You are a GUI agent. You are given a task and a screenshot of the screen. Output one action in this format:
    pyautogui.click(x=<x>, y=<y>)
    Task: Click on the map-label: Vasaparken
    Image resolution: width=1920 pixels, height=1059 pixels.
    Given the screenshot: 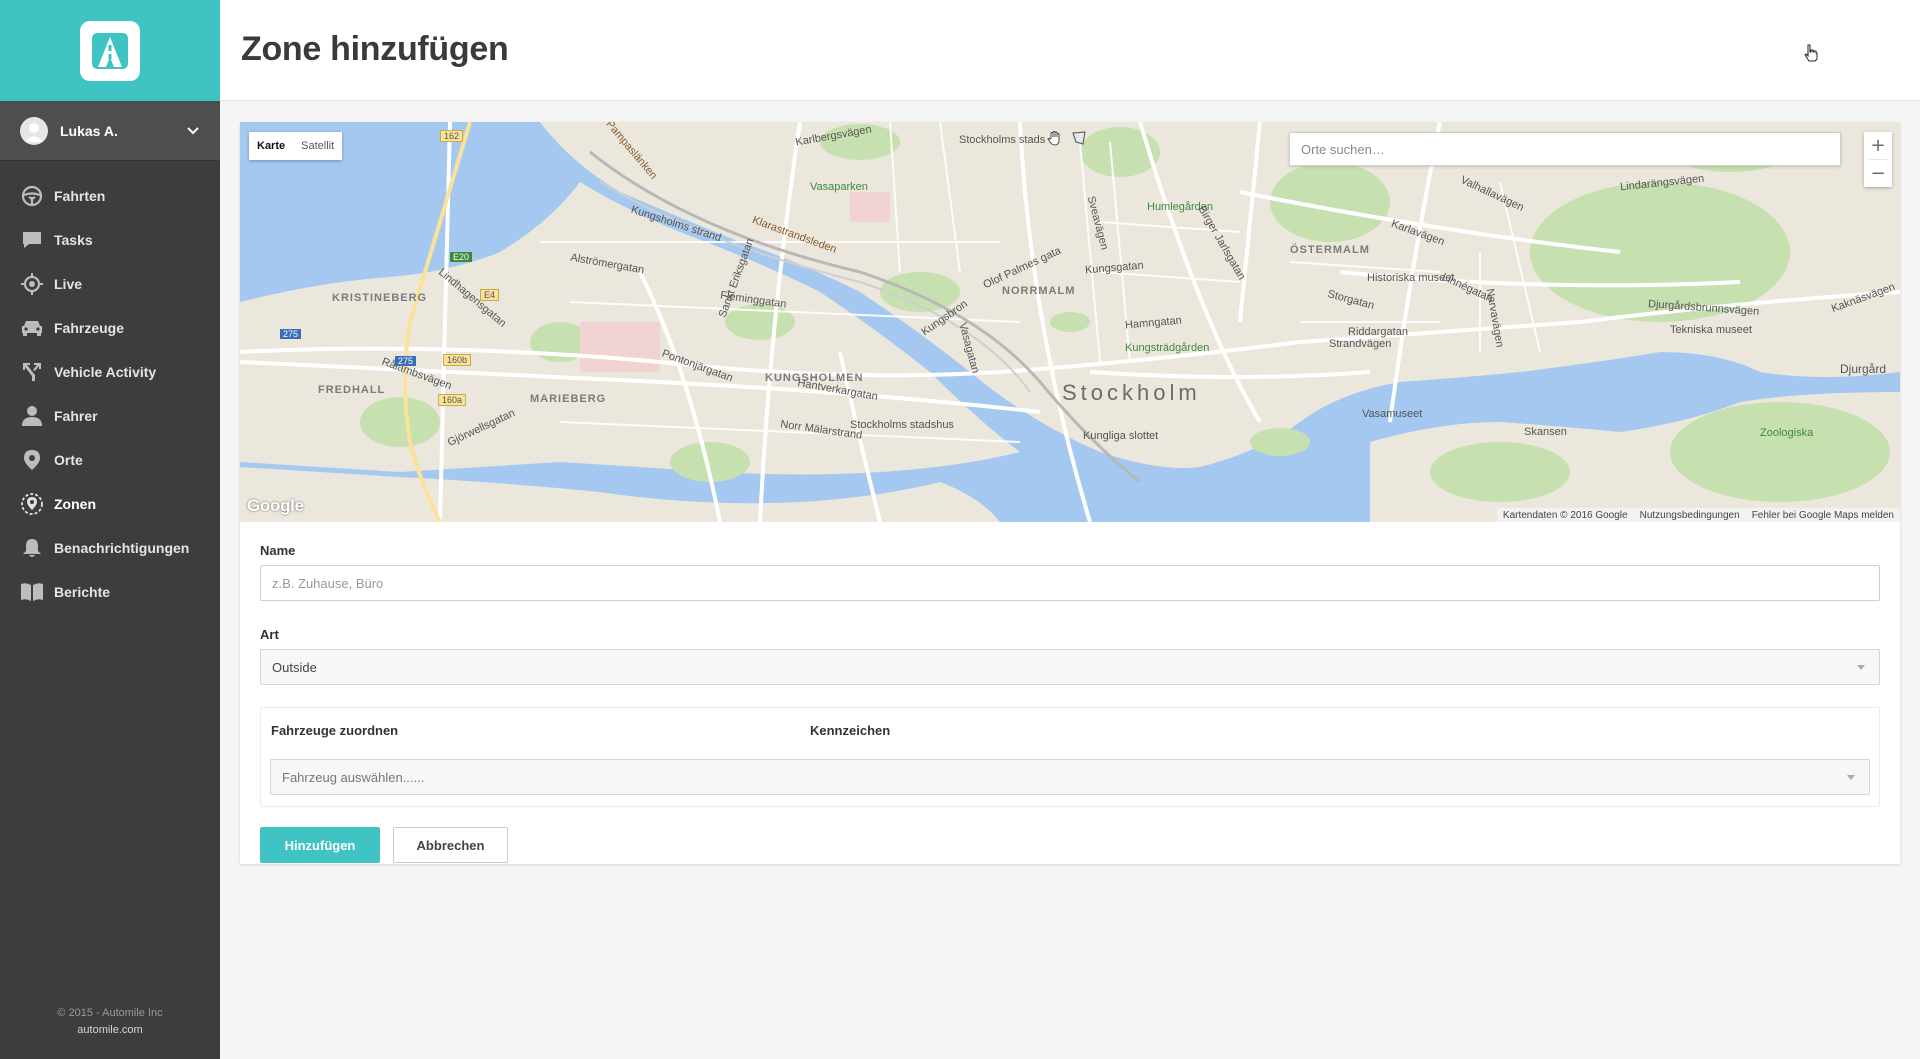 What is the action you would take?
    pyautogui.click(x=839, y=187)
    